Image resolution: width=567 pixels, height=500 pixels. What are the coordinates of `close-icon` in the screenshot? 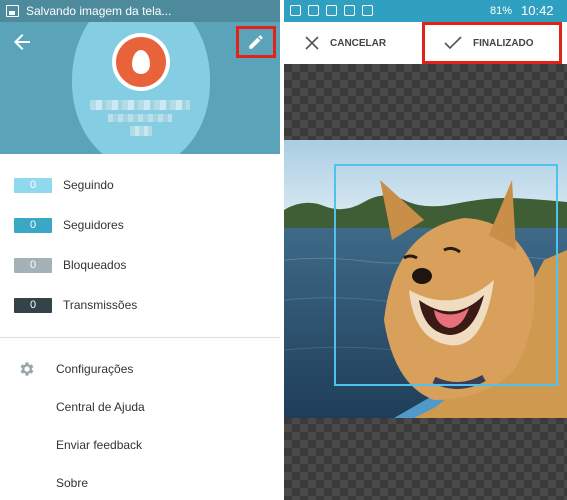 It's located at (312, 43).